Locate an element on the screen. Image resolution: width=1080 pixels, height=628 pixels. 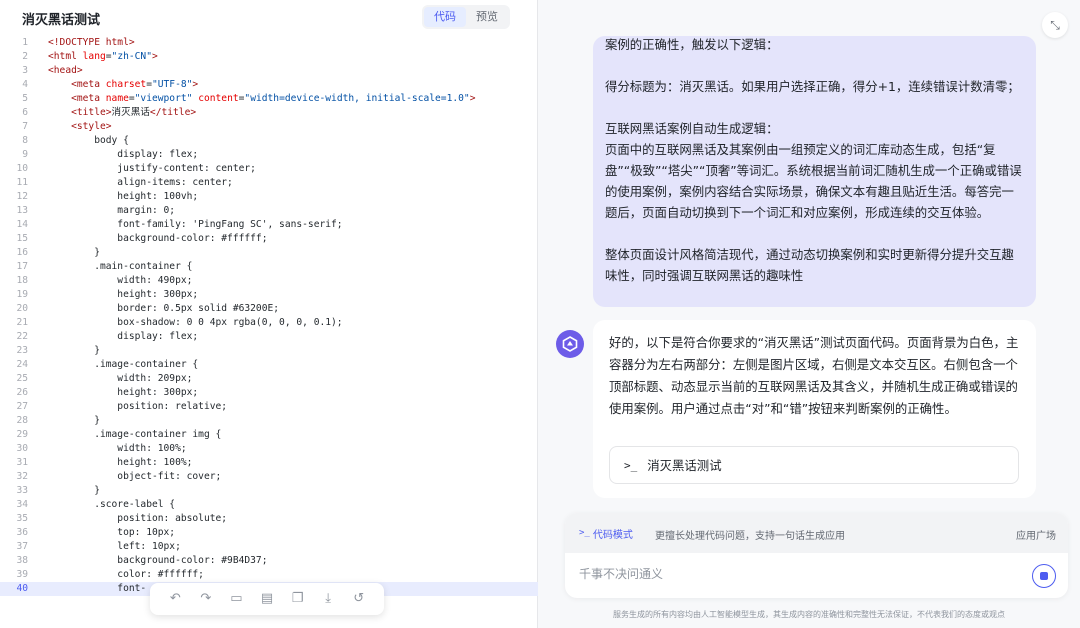
copy-icon: ❐ is located at coordinates (298, 599).